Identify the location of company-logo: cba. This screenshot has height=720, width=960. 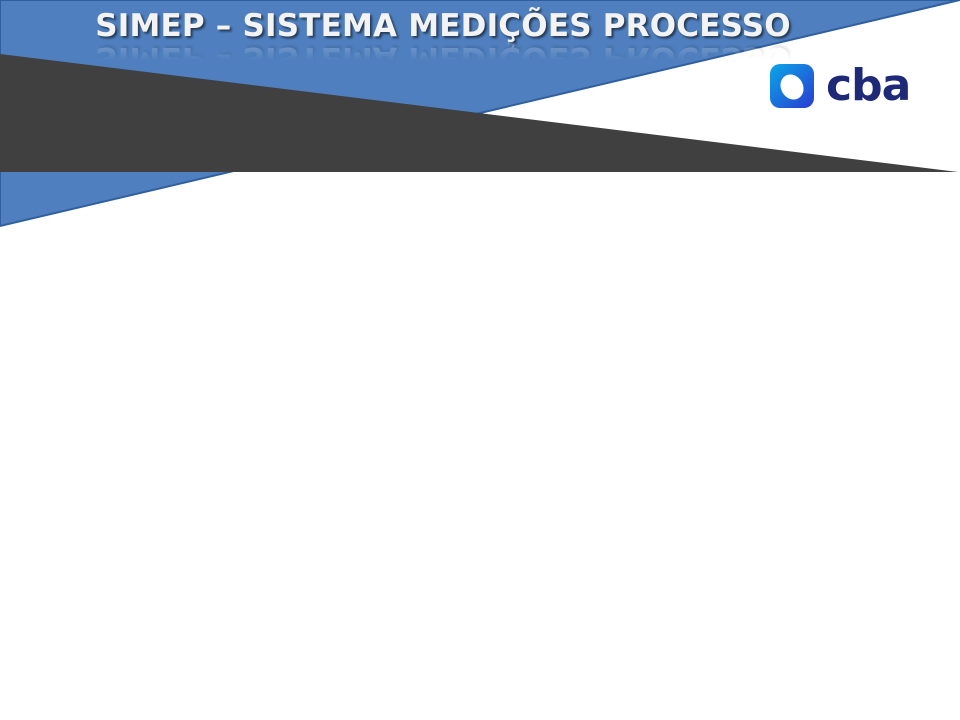
(850, 86).